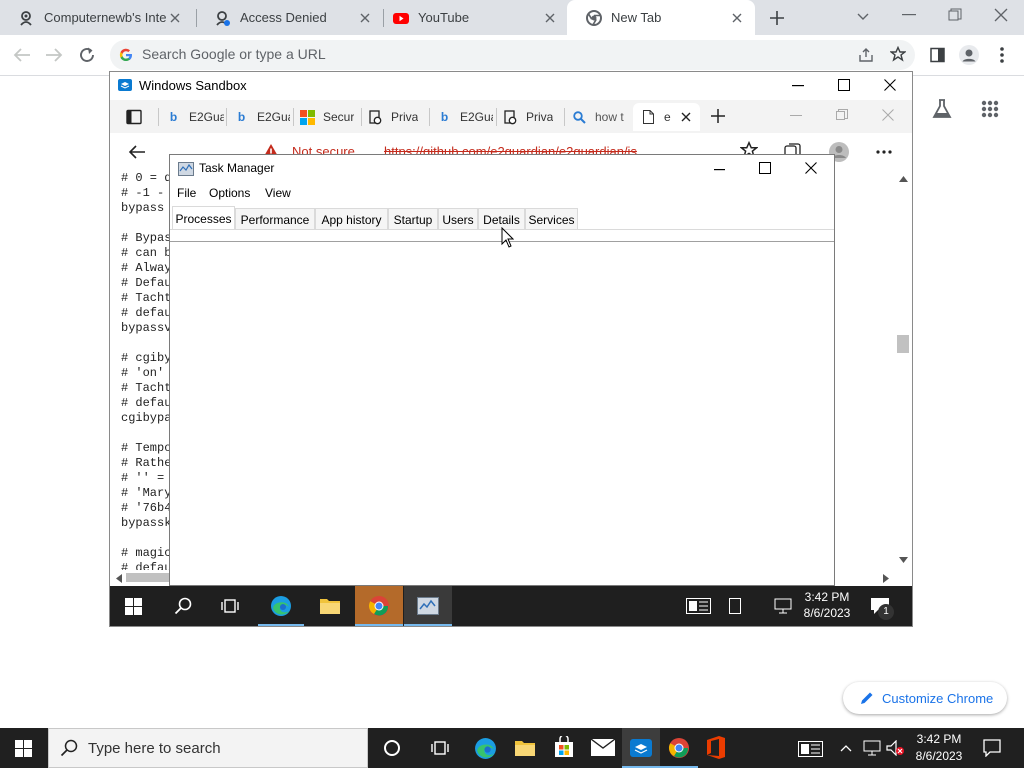 Image resolution: width=1024 pixels, height=768 pixels. I want to click on sandbox-app-icon, so click(125, 85).